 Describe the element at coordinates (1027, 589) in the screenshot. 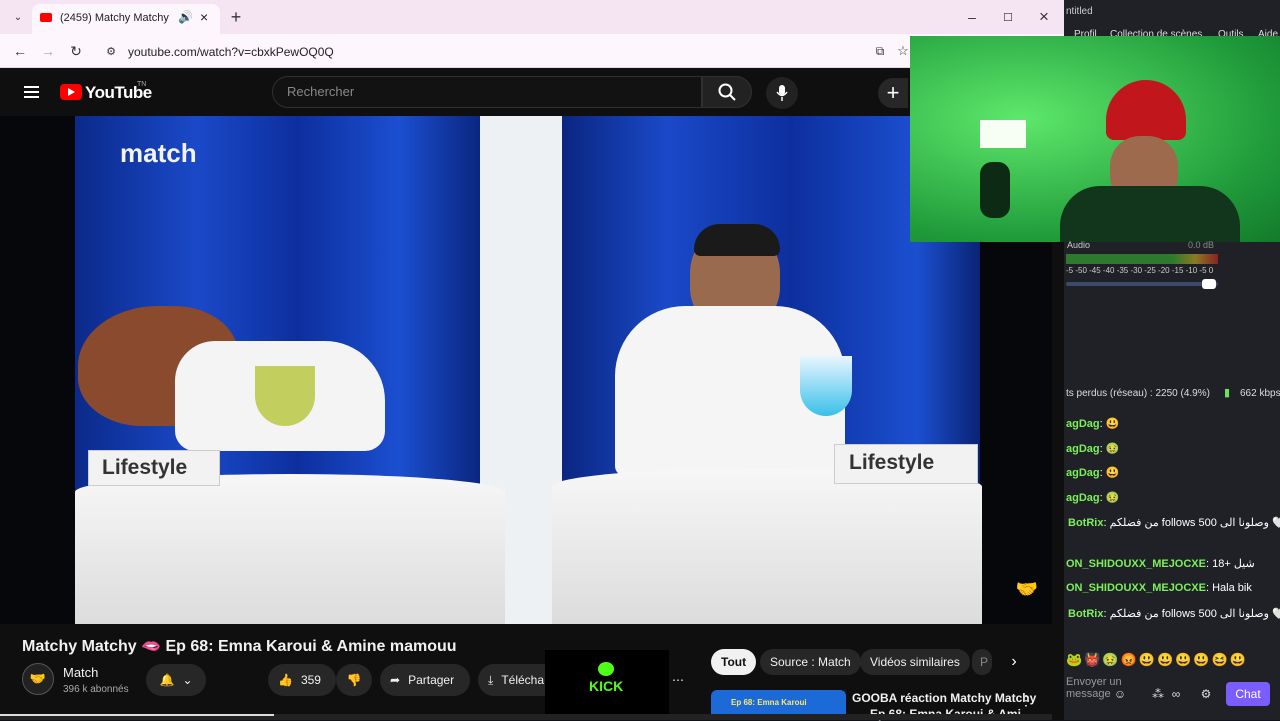

I see `channel-watermark-icon: 🤝` at that location.